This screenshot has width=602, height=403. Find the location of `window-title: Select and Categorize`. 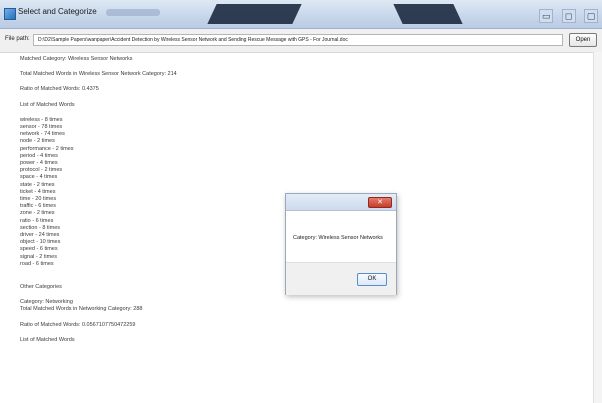

window-title: Select and Categorize is located at coordinates (57, 11).